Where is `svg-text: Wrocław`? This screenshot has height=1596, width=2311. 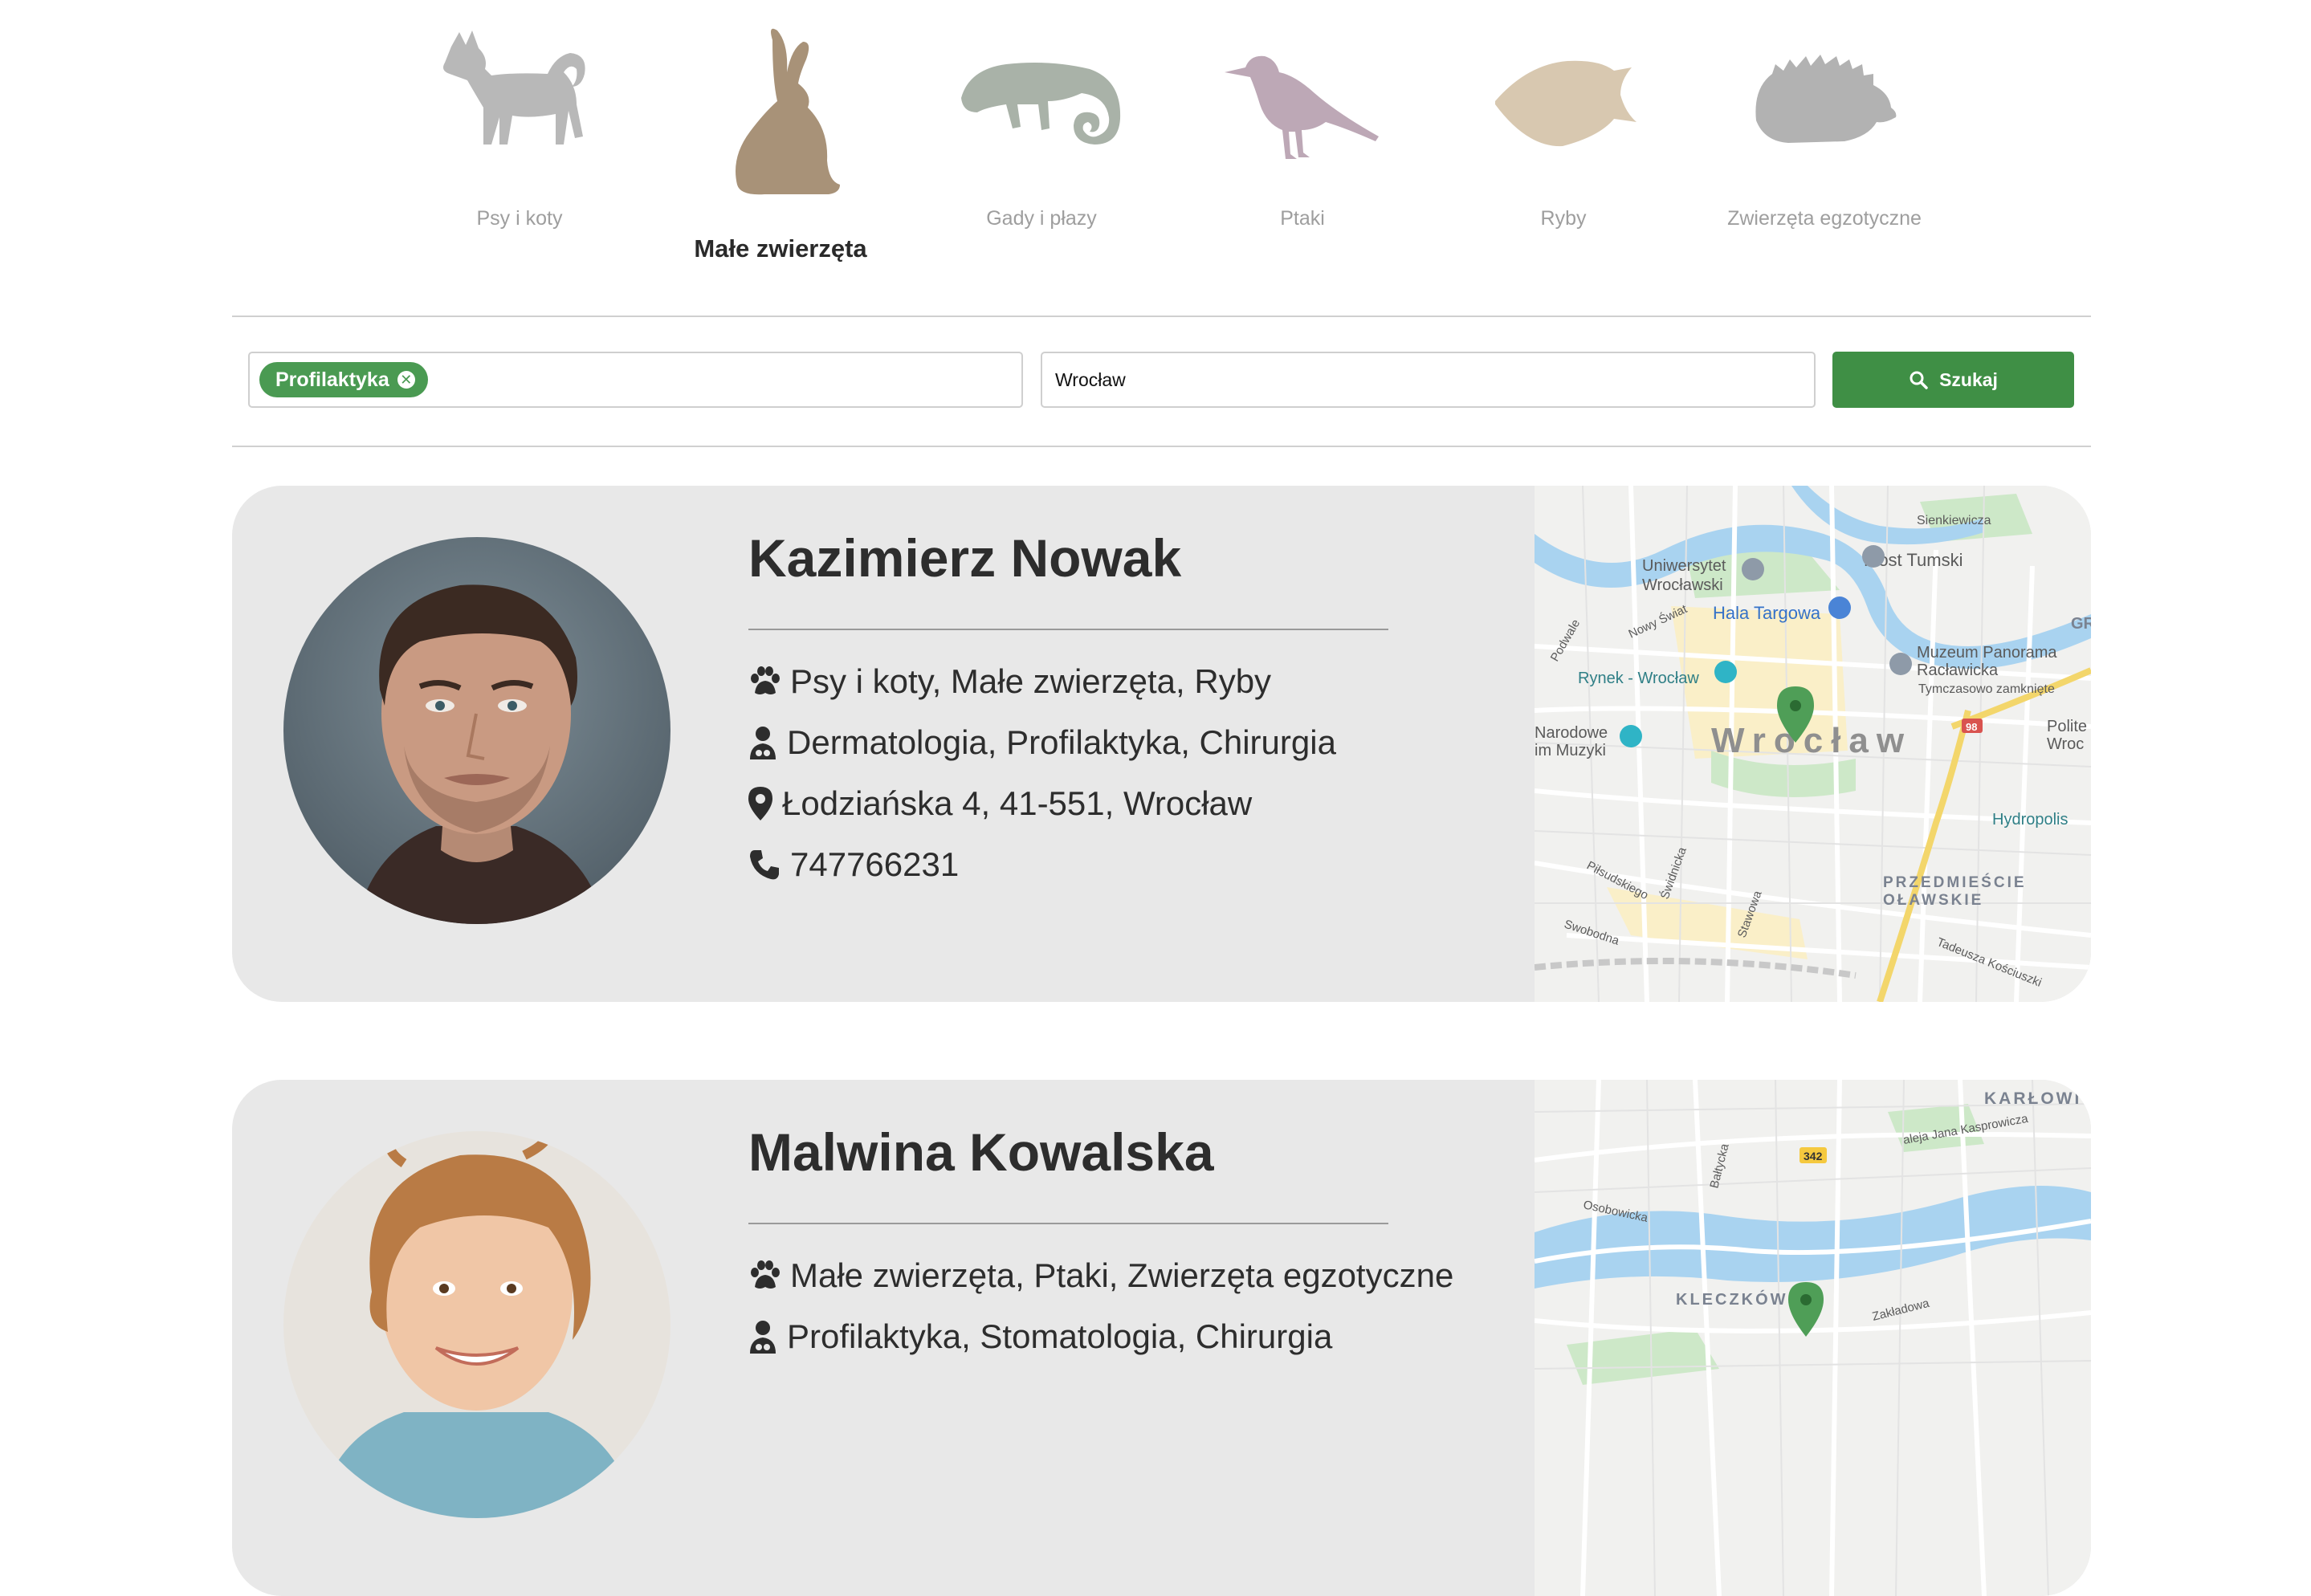 svg-text: Wrocław is located at coordinates (1812, 741).